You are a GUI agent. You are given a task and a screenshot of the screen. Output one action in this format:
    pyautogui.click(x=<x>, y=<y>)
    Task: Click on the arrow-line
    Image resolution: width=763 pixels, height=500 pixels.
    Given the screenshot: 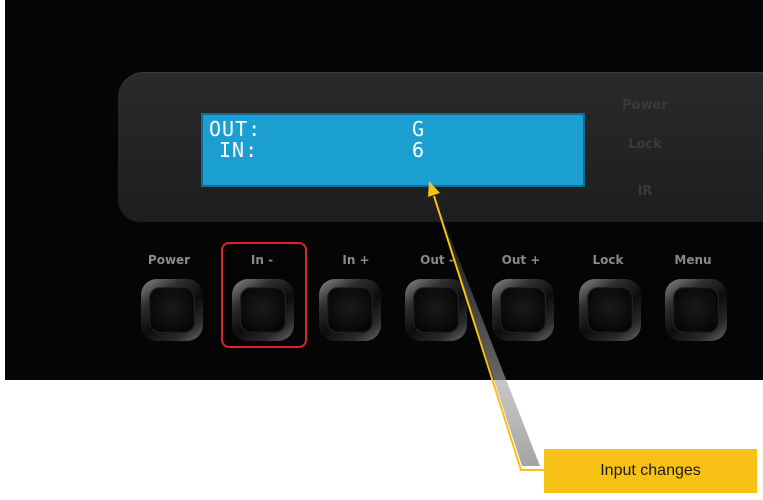 What is the action you would take?
    pyautogui.click(x=488, y=333)
    